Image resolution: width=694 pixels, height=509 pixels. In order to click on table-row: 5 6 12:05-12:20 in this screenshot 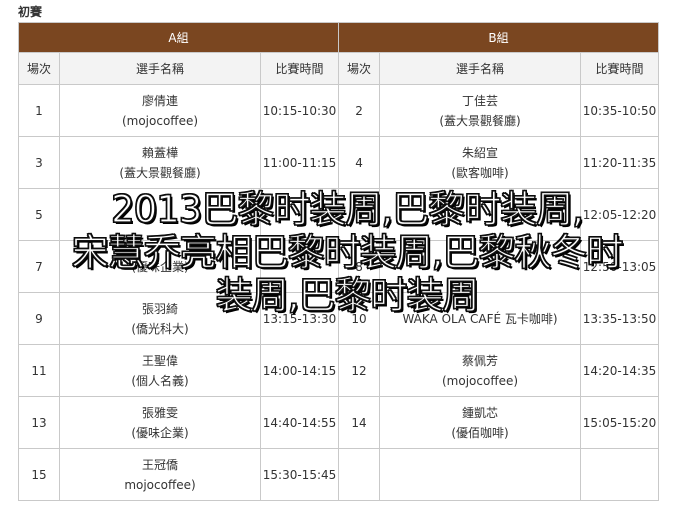, I will do `click(339, 214)`.